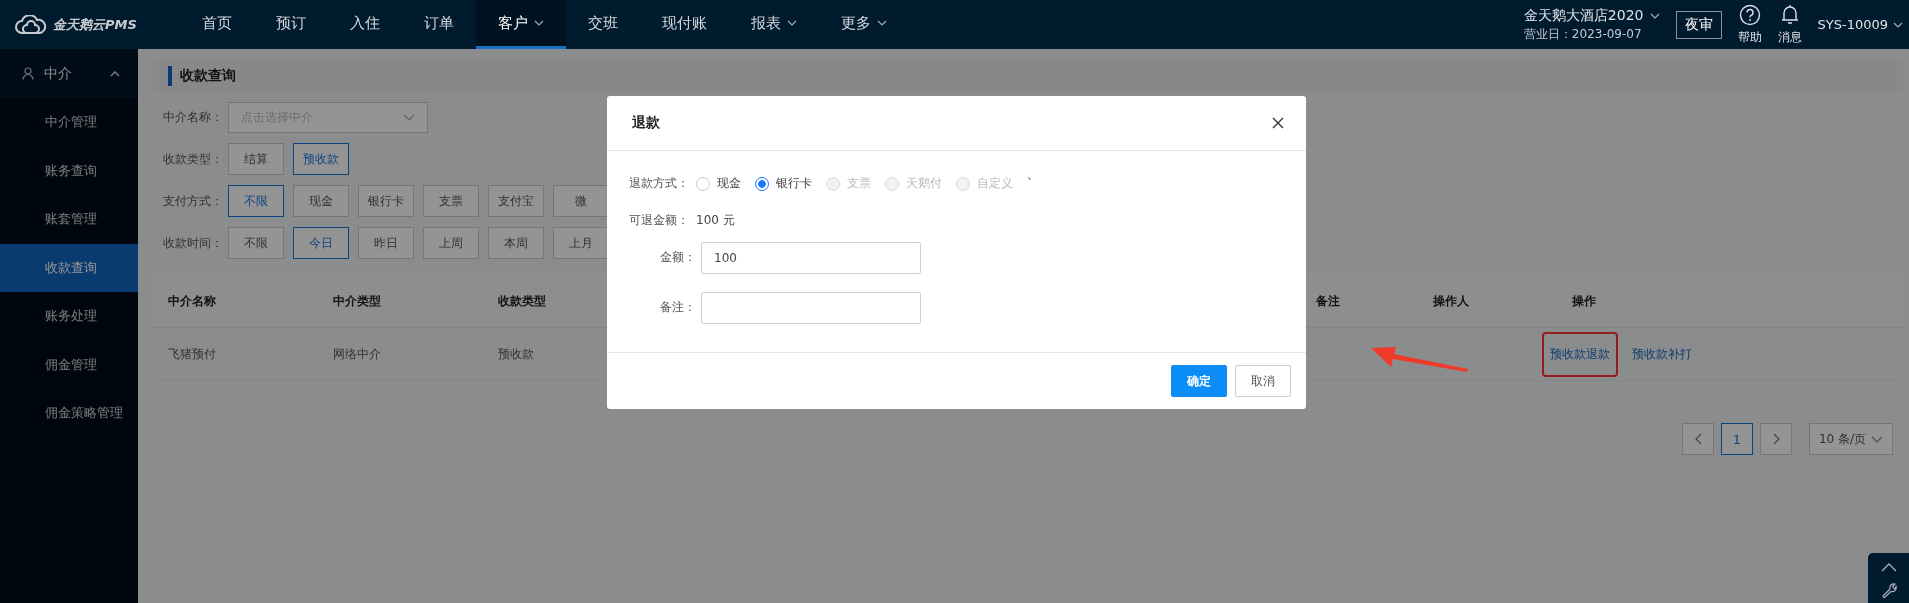 The width and height of the screenshot is (1909, 603). I want to click on nav-tab: 预订, so click(291, 24).